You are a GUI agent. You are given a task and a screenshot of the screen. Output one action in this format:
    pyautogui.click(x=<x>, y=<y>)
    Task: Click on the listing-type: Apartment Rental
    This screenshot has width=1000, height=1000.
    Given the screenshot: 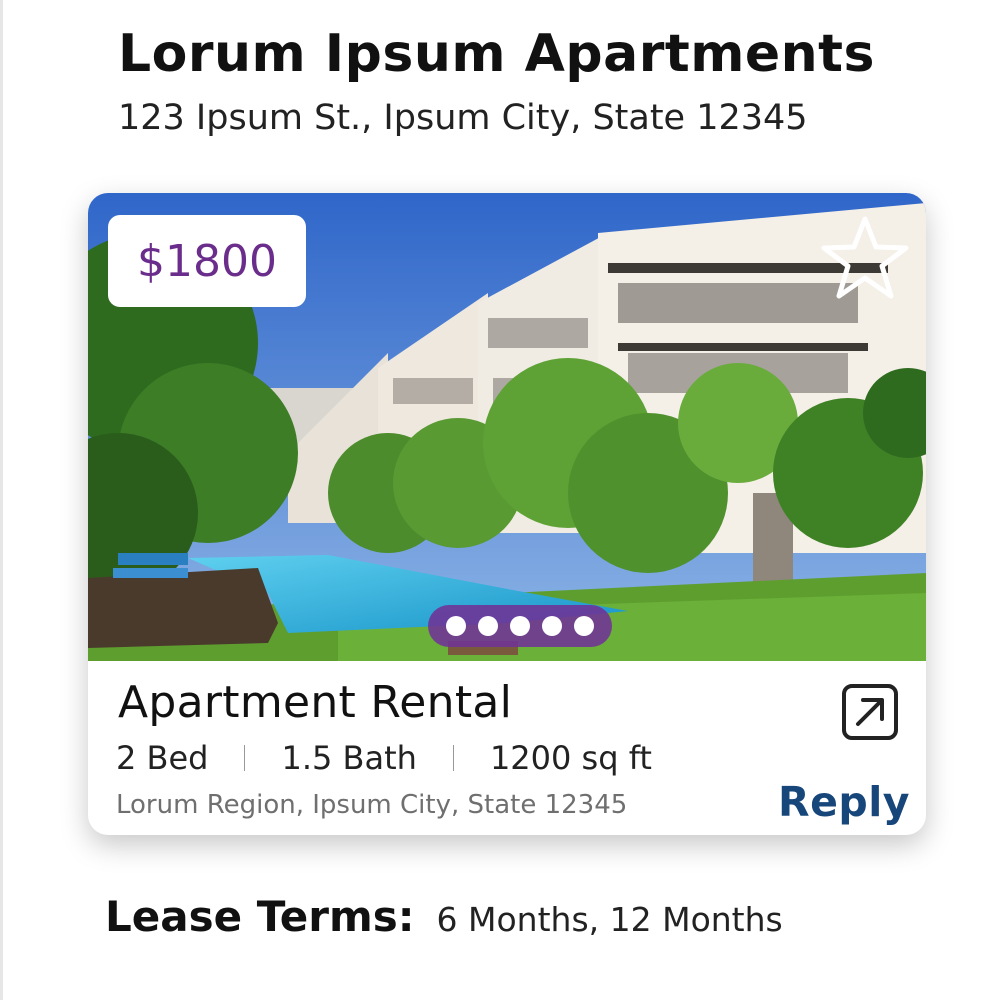 What is the action you would take?
    pyautogui.click(x=315, y=702)
    